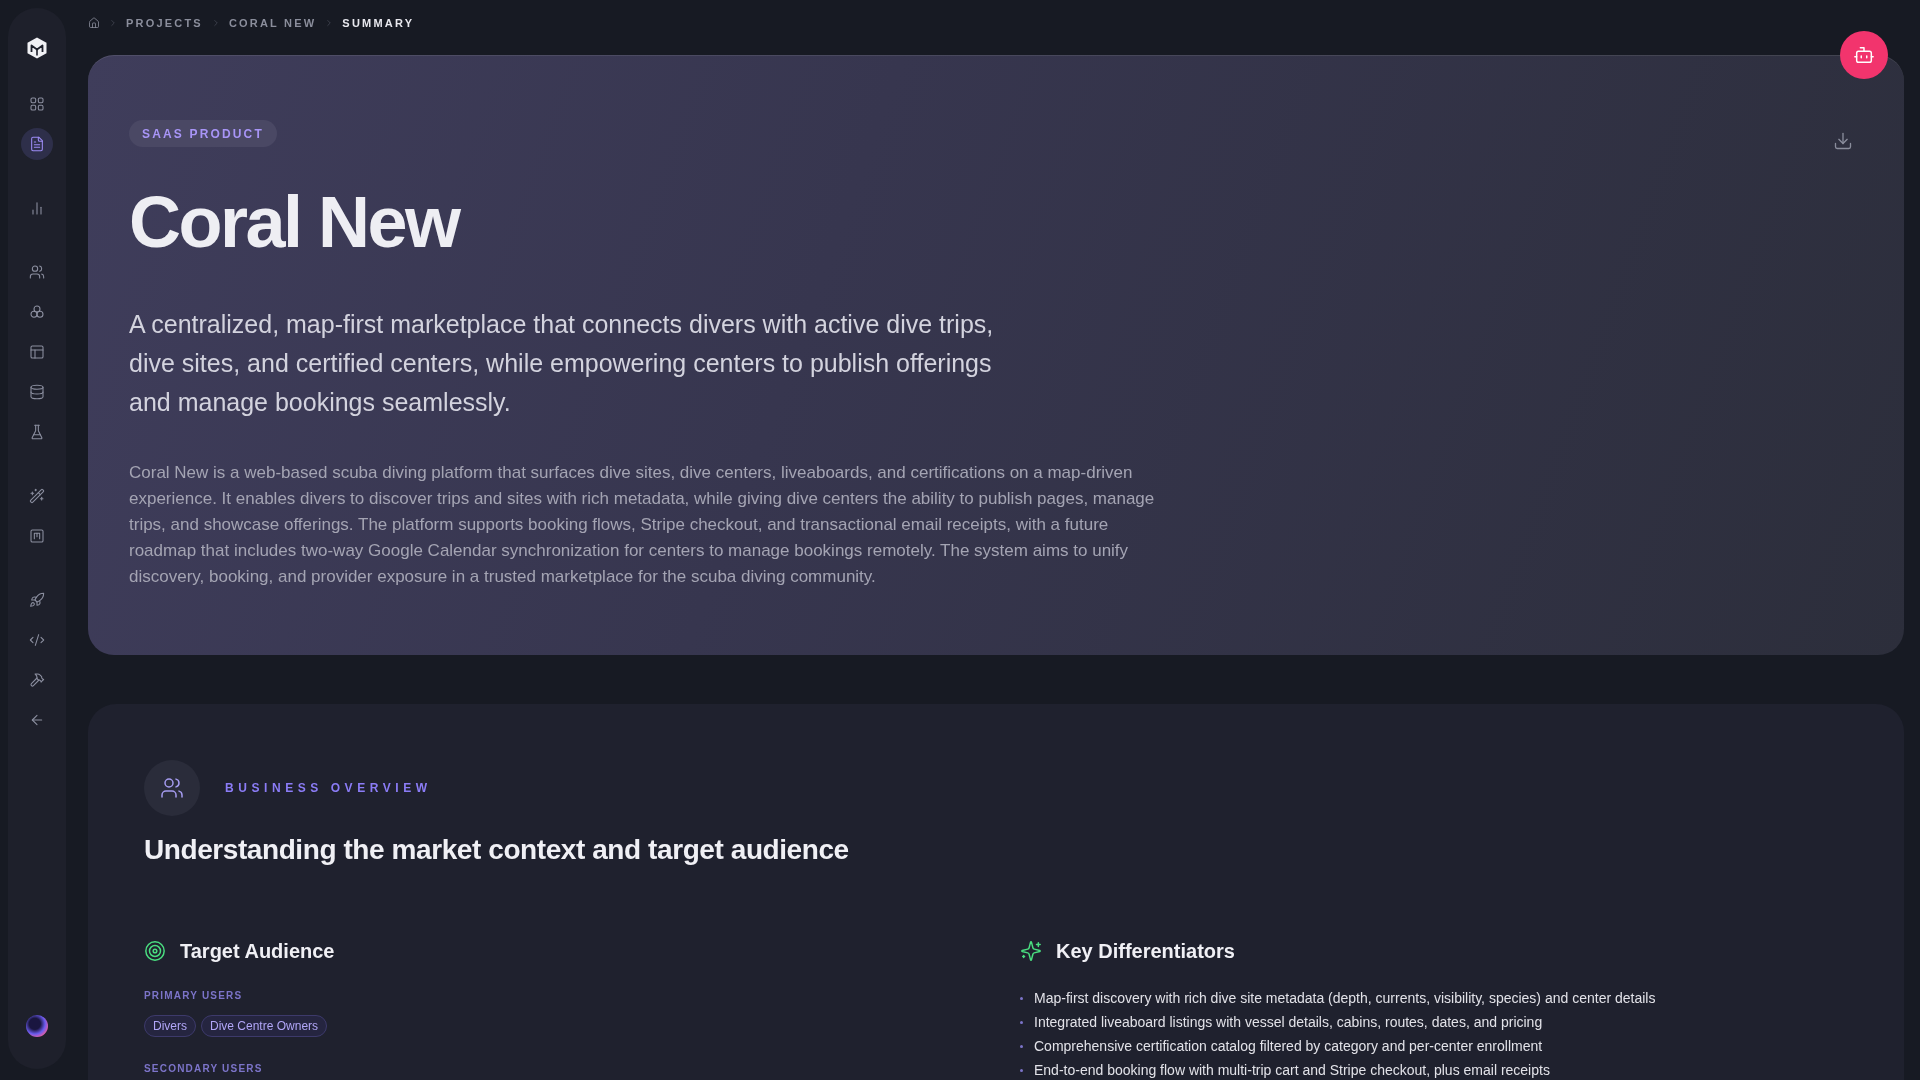 The height and width of the screenshot is (1080, 1920). I want to click on kanban-icon, so click(37, 536).